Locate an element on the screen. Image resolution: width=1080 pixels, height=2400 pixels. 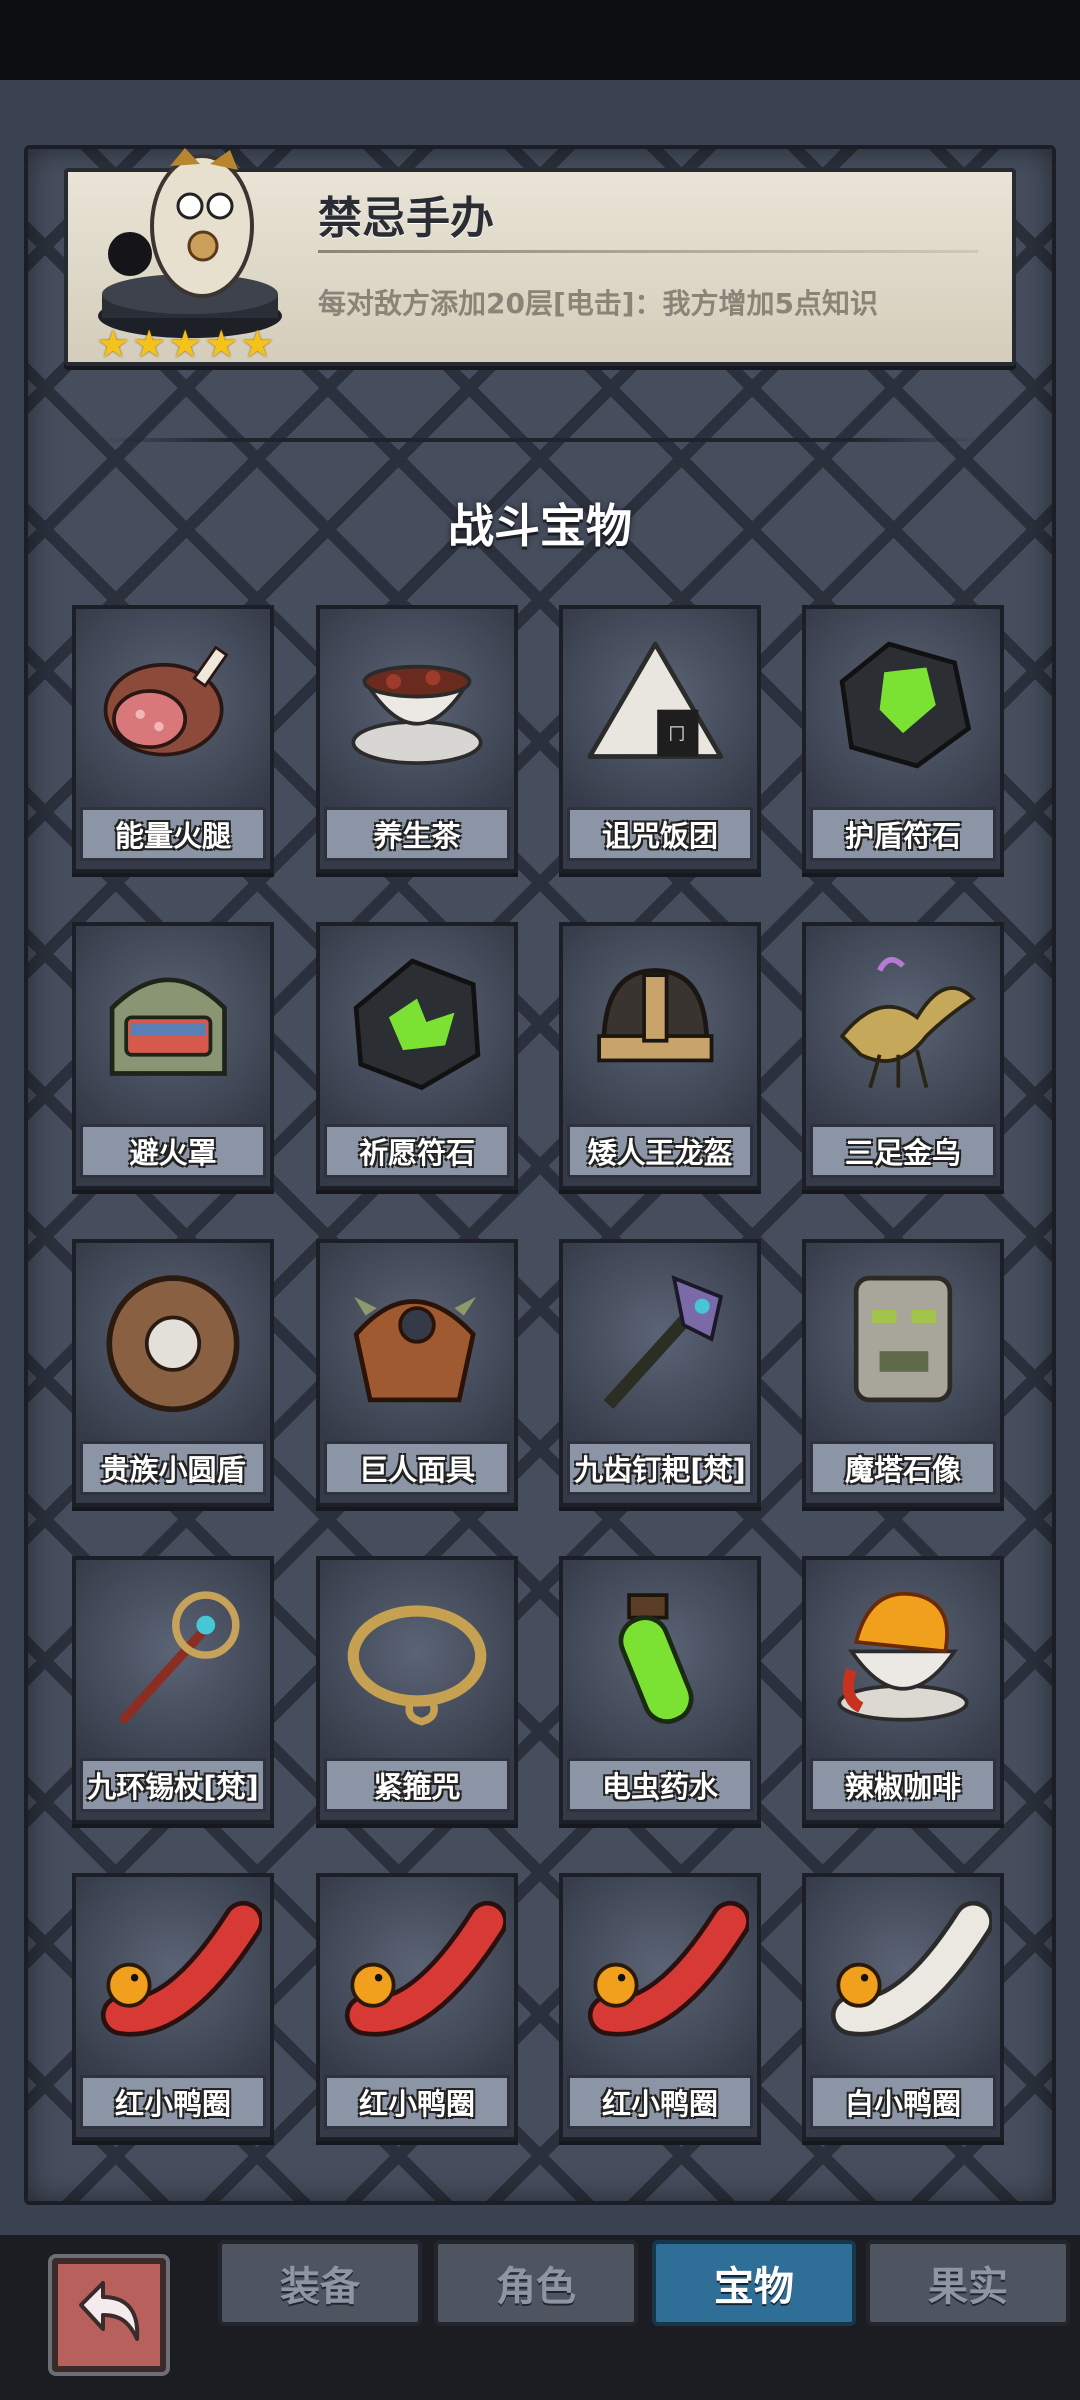
section-divider is located at coordinates (540, 440).